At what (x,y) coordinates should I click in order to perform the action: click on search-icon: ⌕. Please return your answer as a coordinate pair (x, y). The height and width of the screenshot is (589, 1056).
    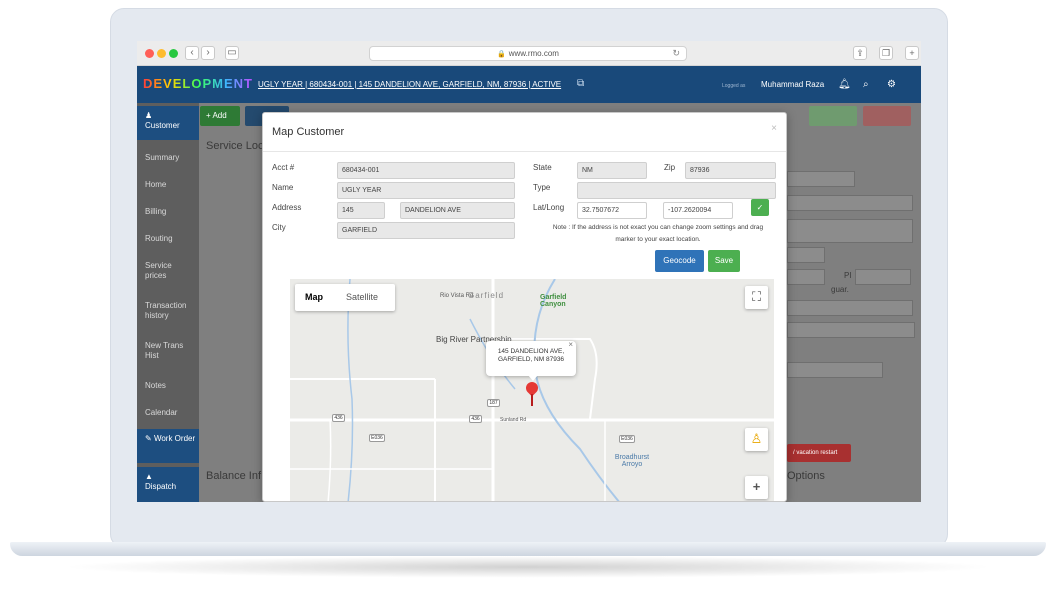
    Looking at the image, I should click on (866, 84).